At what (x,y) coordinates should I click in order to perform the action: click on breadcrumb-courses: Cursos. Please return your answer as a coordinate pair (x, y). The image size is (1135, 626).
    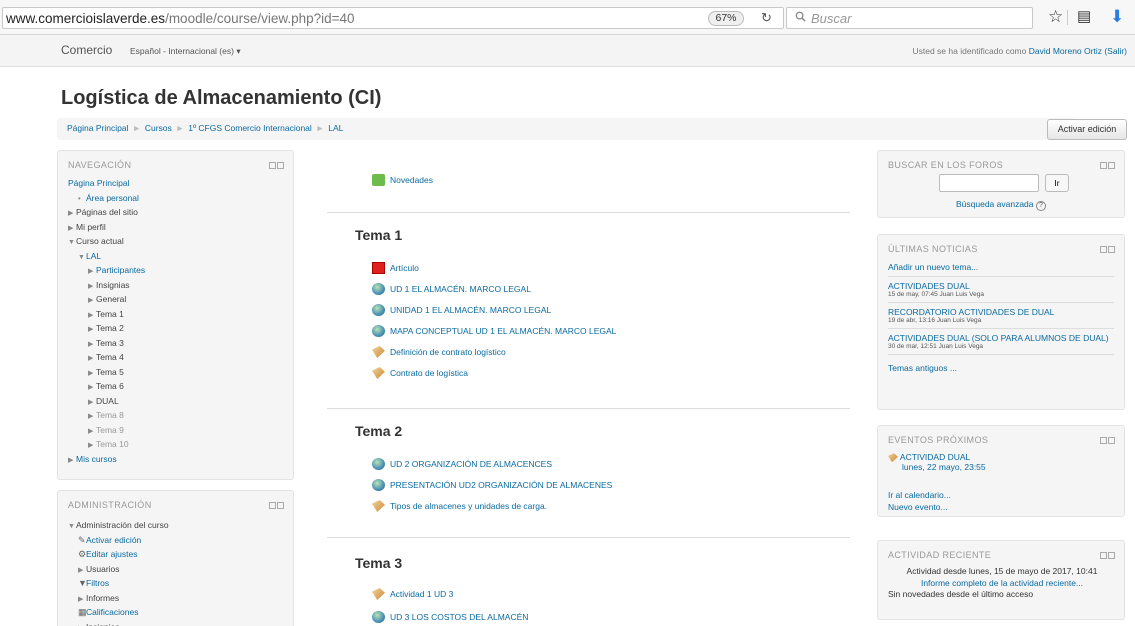
    Looking at the image, I should click on (158, 128).